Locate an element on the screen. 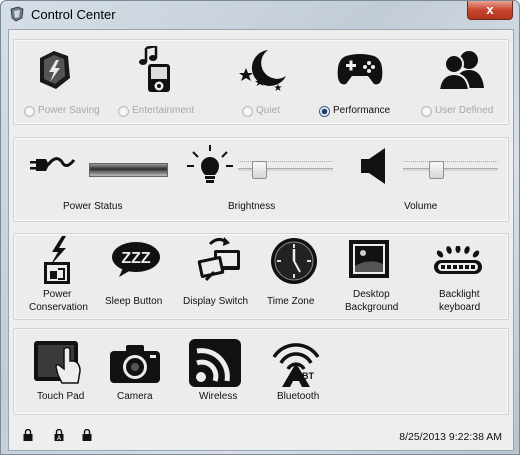 The height and width of the screenshot is (455, 520). label-bluetooth: Bluetooth is located at coordinates (298, 396).